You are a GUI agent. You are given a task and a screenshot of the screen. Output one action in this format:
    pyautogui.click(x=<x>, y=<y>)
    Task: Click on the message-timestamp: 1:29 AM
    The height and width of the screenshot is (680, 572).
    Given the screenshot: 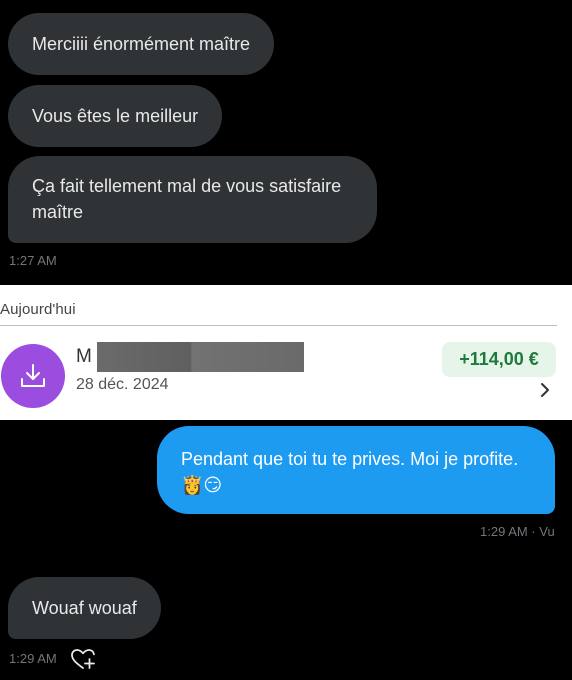 What is the action you would take?
    pyautogui.click(x=33, y=658)
    